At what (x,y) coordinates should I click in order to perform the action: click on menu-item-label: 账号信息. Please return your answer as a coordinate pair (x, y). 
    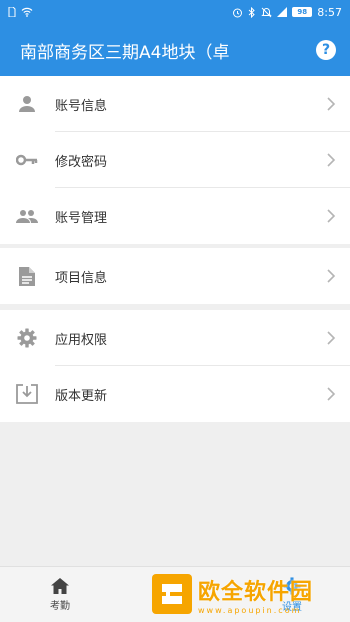
    Looking at the image, I should click on (81, 106).